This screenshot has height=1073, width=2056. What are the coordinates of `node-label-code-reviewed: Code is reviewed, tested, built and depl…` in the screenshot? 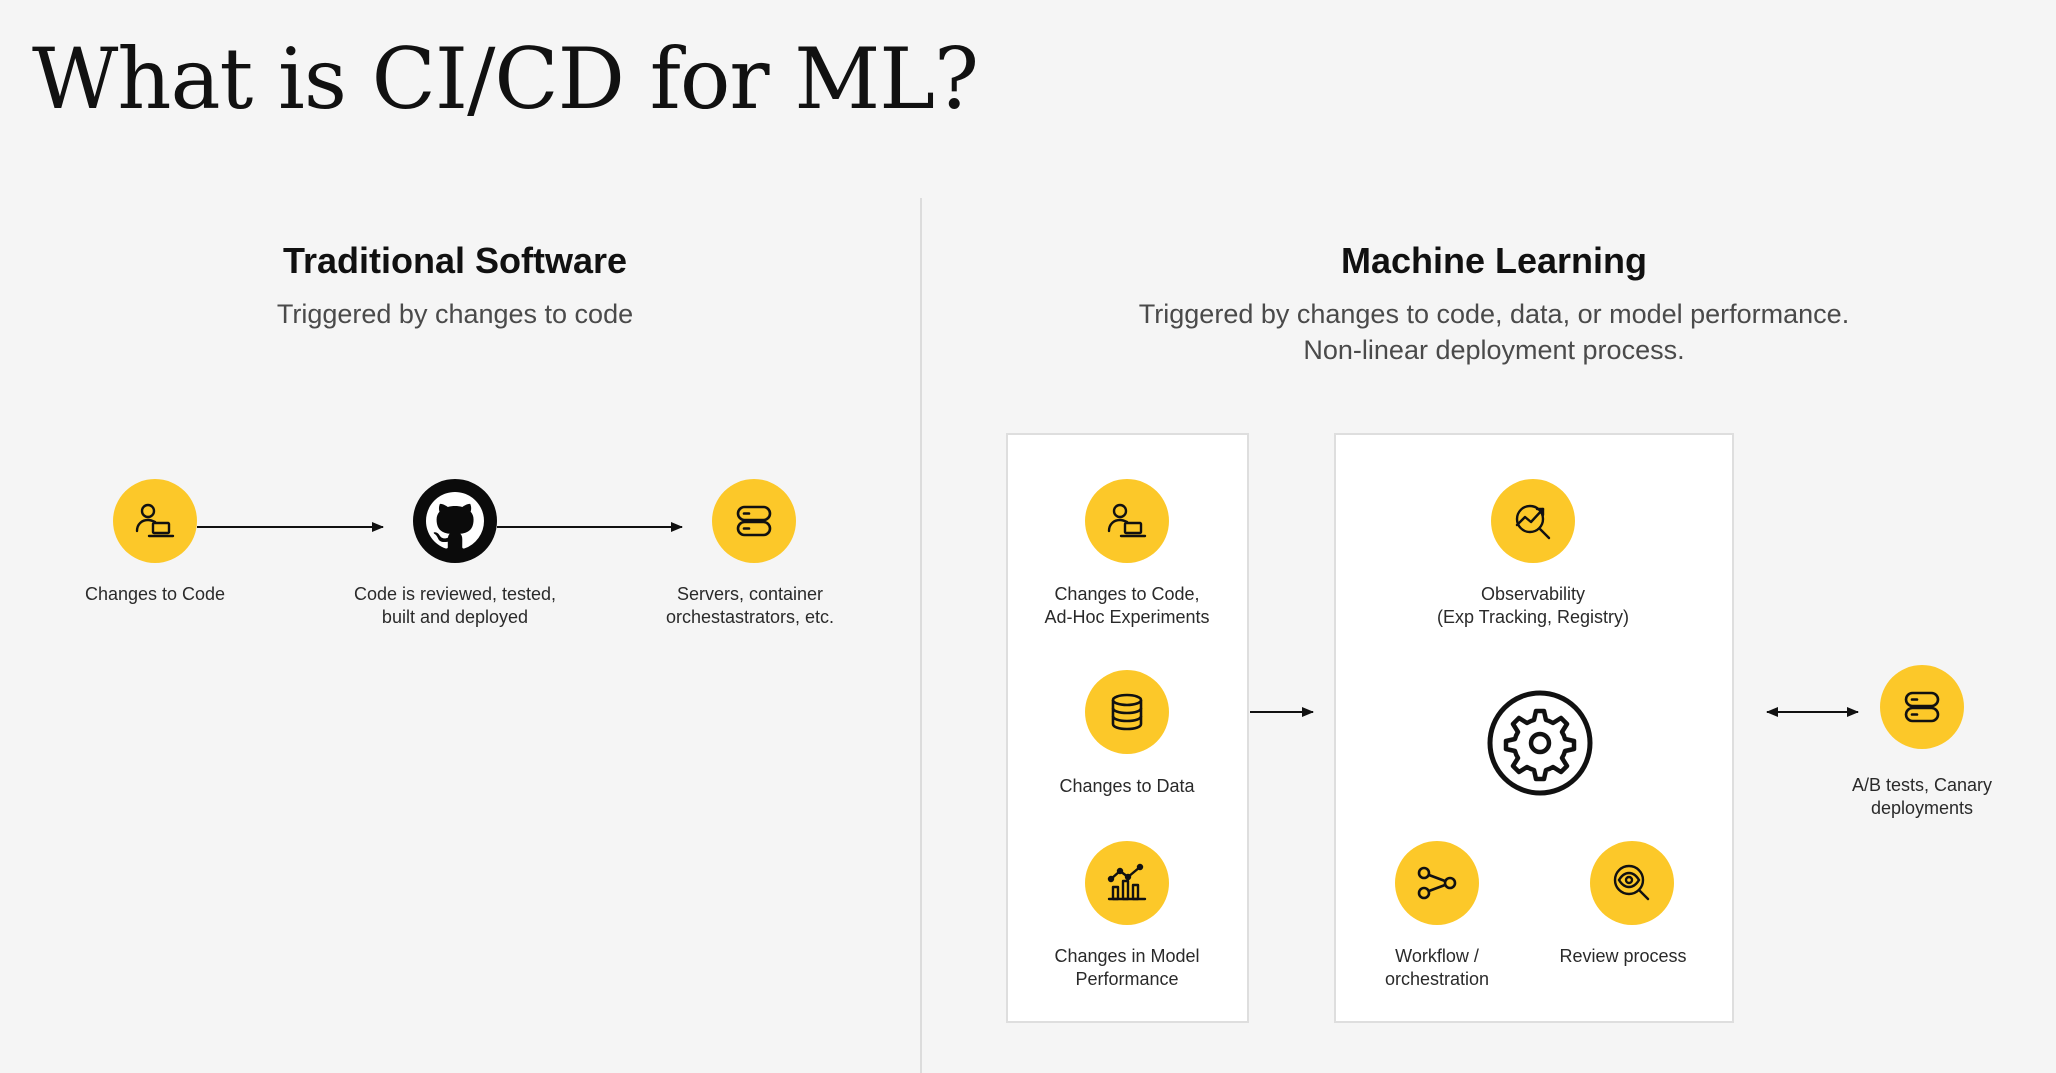 It's located at (455, 605).